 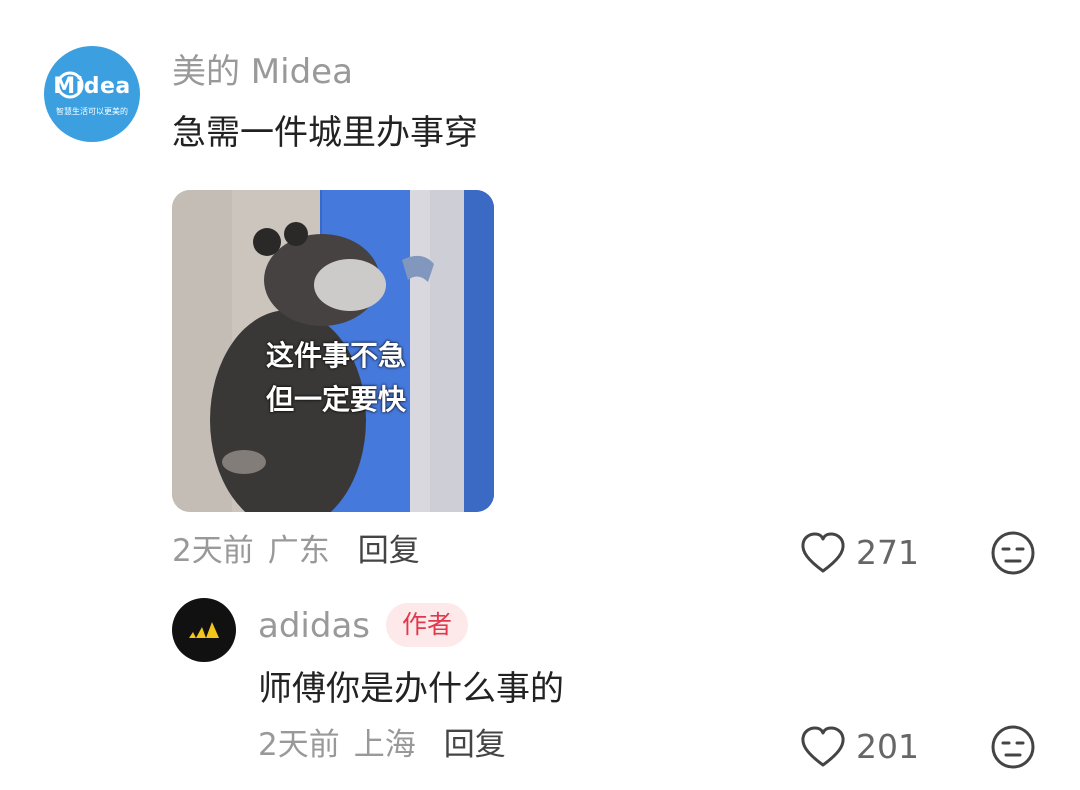 What do you see at coordinates (314, 626) in the screenshot?
I see `reply-username: adidas` at bounding box center [314, 626].